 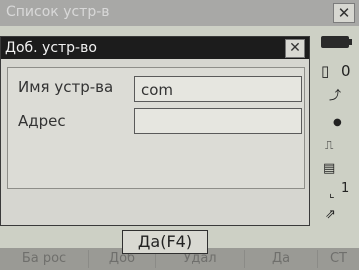 What do you see at coordinates (335, 95) in the screenshot?
I see `prism-icon: ⤴` at bounding box center [335, 95].